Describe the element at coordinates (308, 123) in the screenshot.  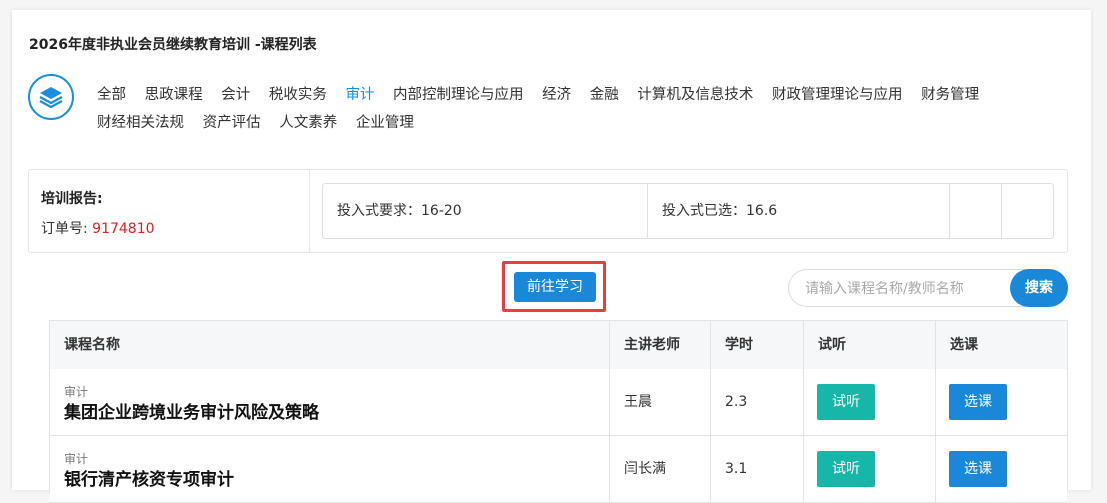
I see `category-humanities: 人文素养` at that location.